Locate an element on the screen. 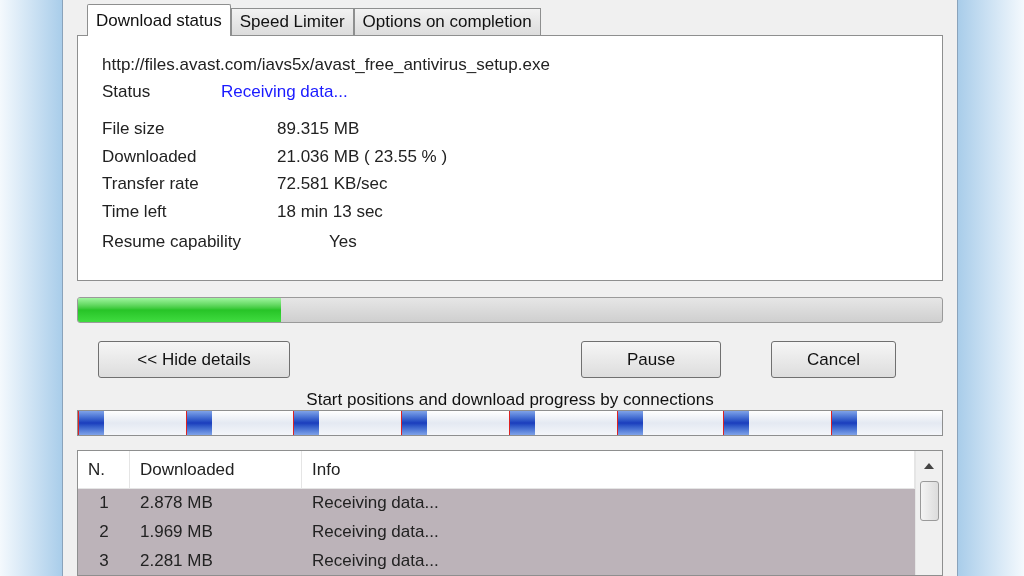  resume-value: Yes is located at coordinates (343, 241).